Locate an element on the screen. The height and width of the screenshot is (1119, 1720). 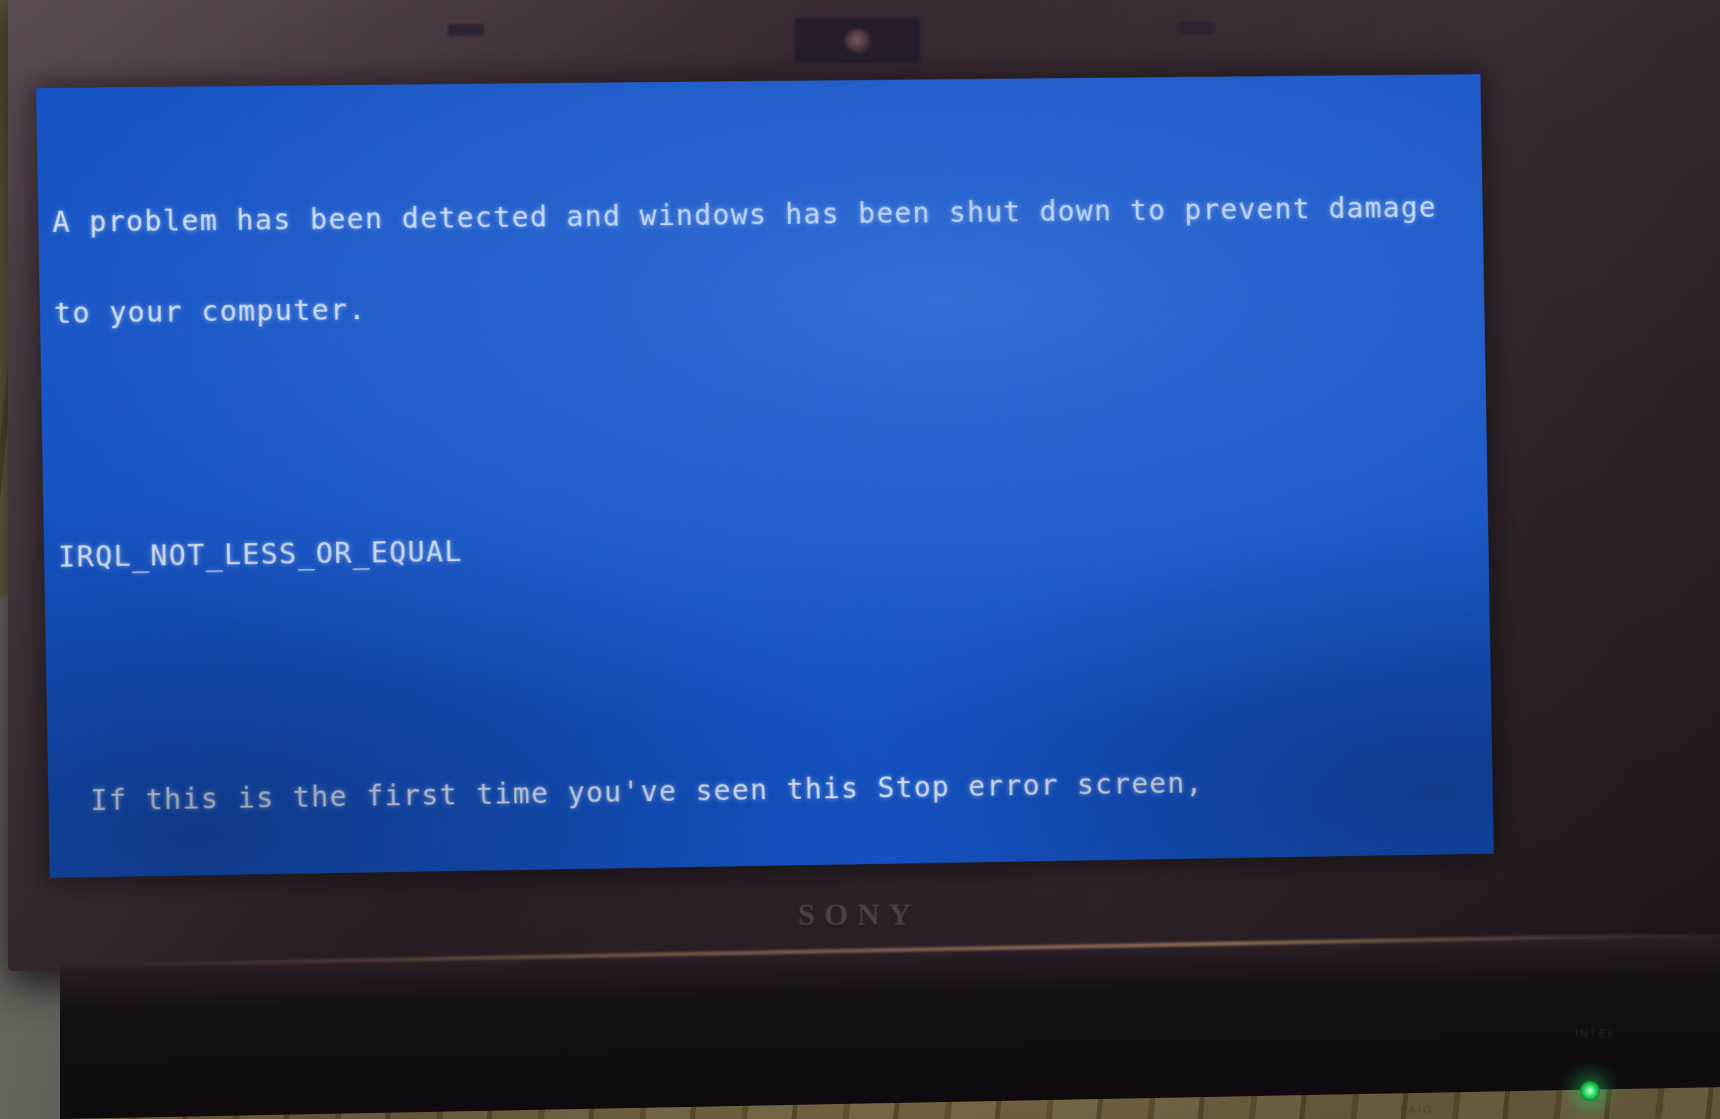
deck-label-vaio: VAIO is located at coordinates (1417, 1110).